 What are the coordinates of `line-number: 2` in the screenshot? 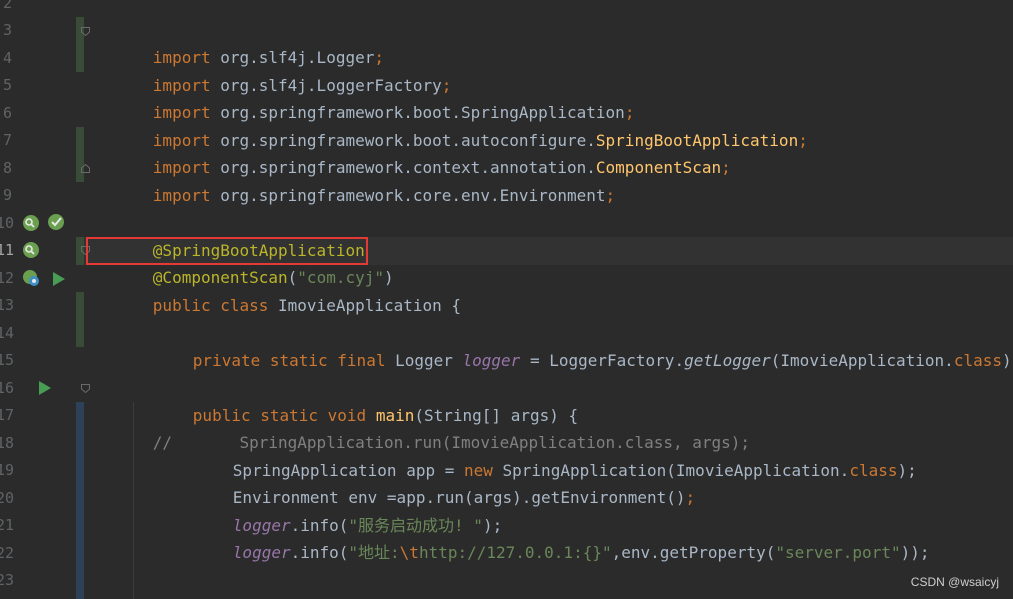 It's located at (7, 6).